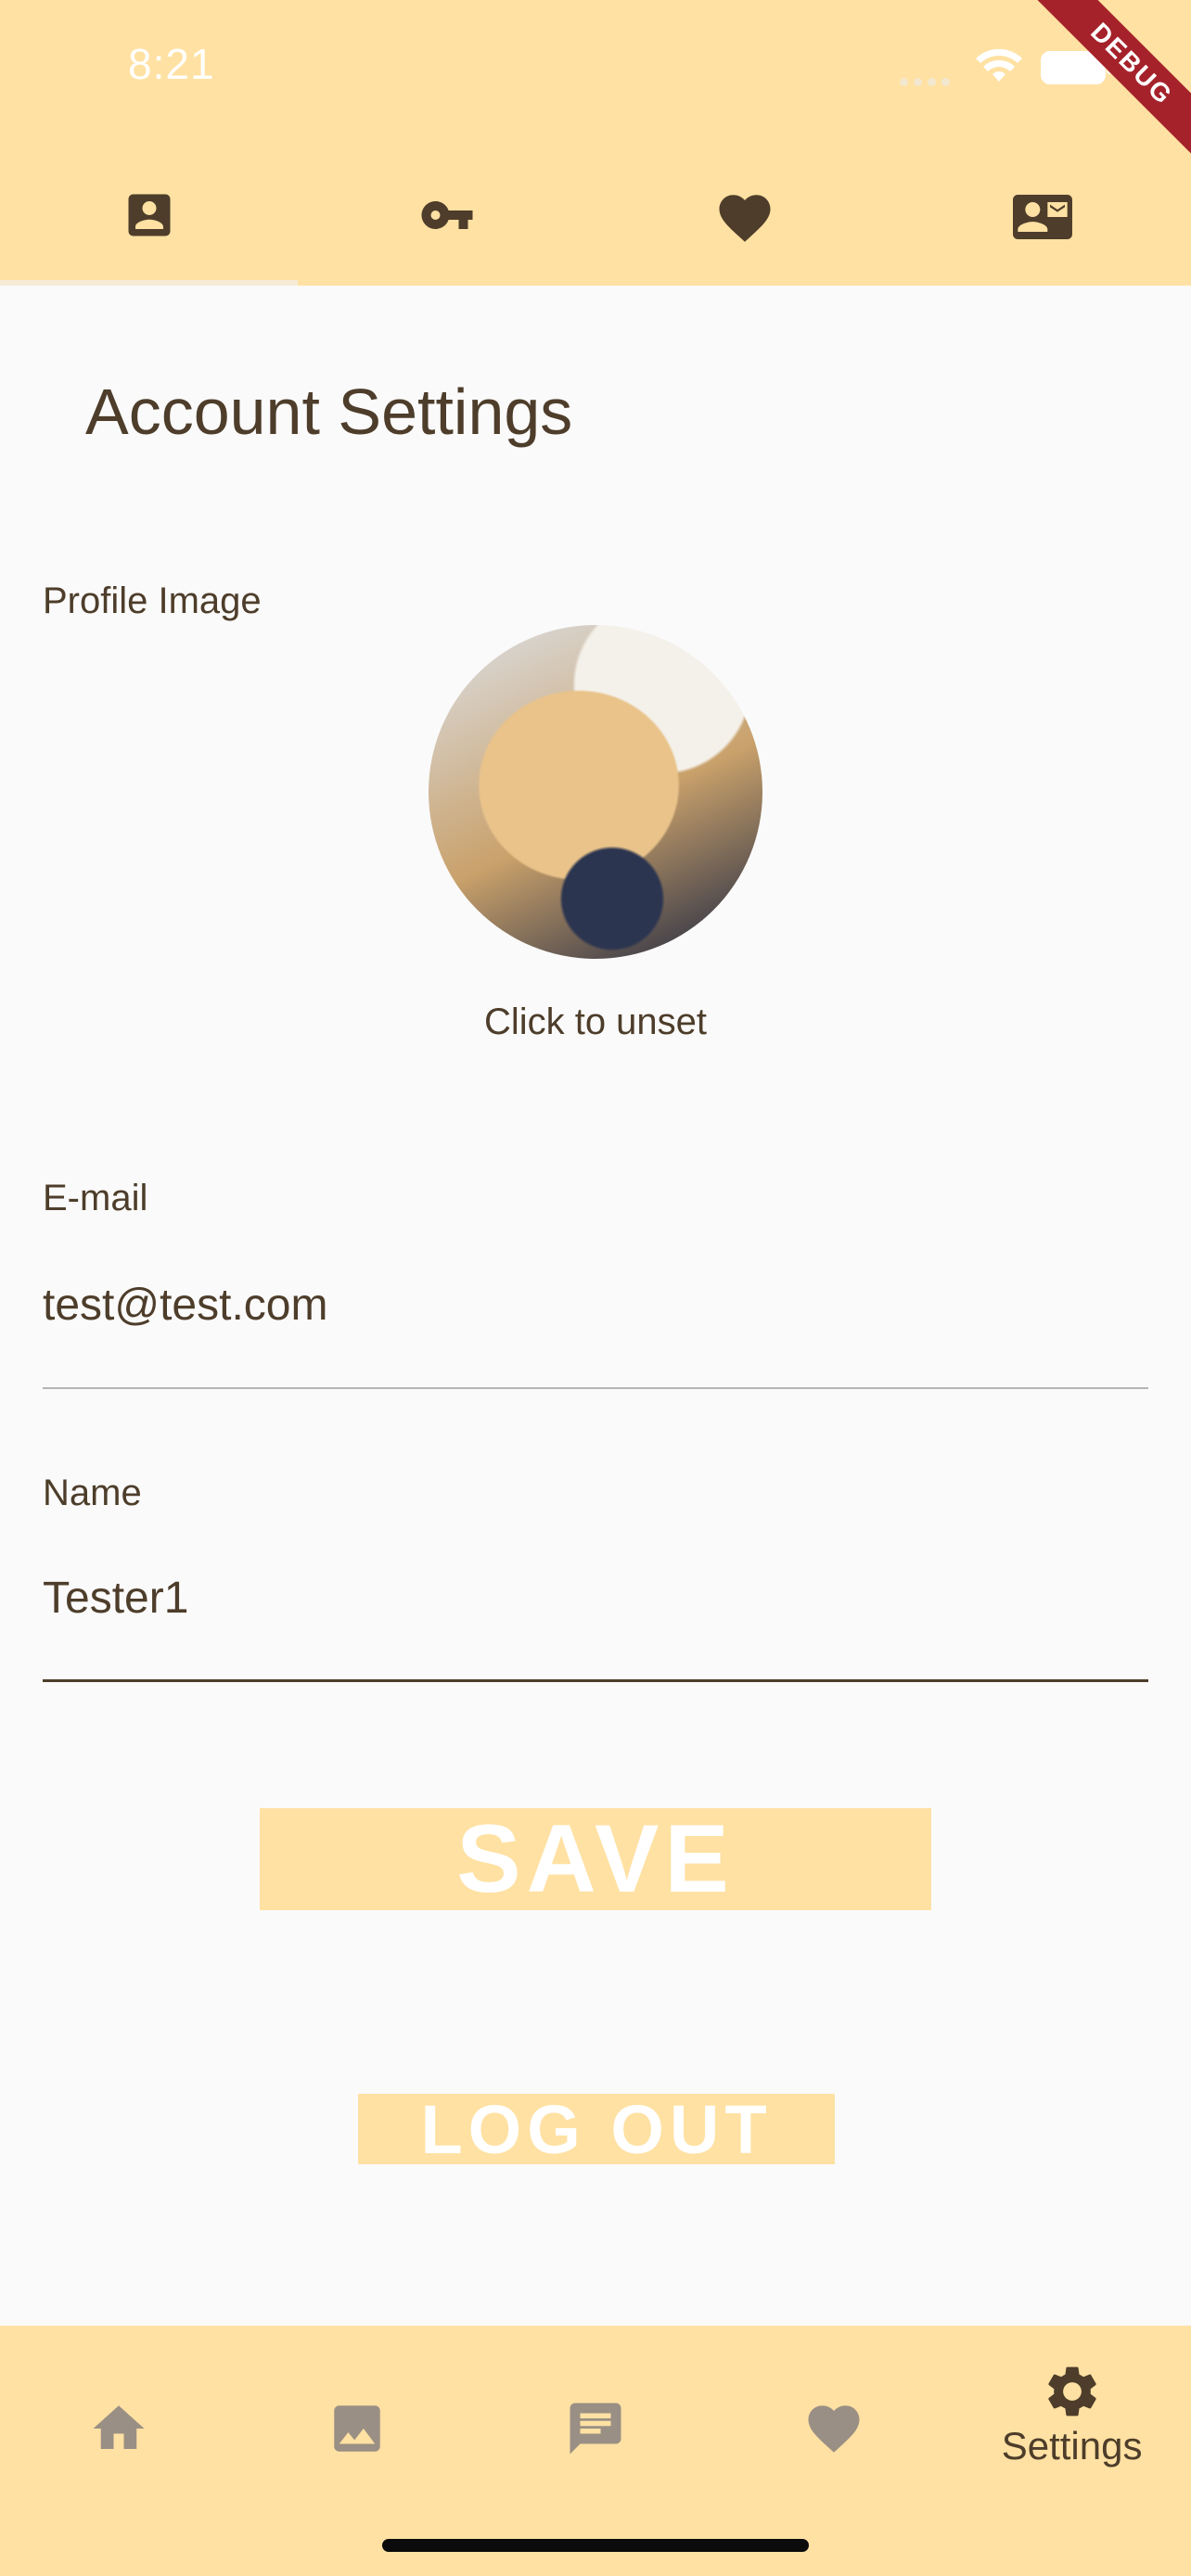 The image size is (1191, 2576). Describe the element at coordinates (927, 82) in the screenshot. I see `signal-icon` at that location.